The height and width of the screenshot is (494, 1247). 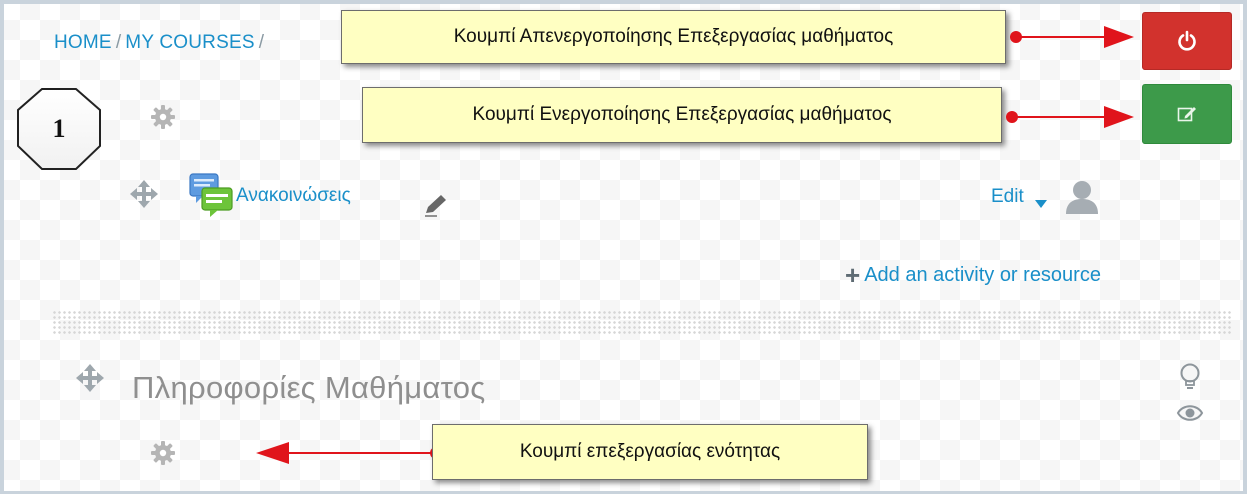 I want to click on section-title: Πληροφορίες Μαθήματος, so click(x=309, y=387).